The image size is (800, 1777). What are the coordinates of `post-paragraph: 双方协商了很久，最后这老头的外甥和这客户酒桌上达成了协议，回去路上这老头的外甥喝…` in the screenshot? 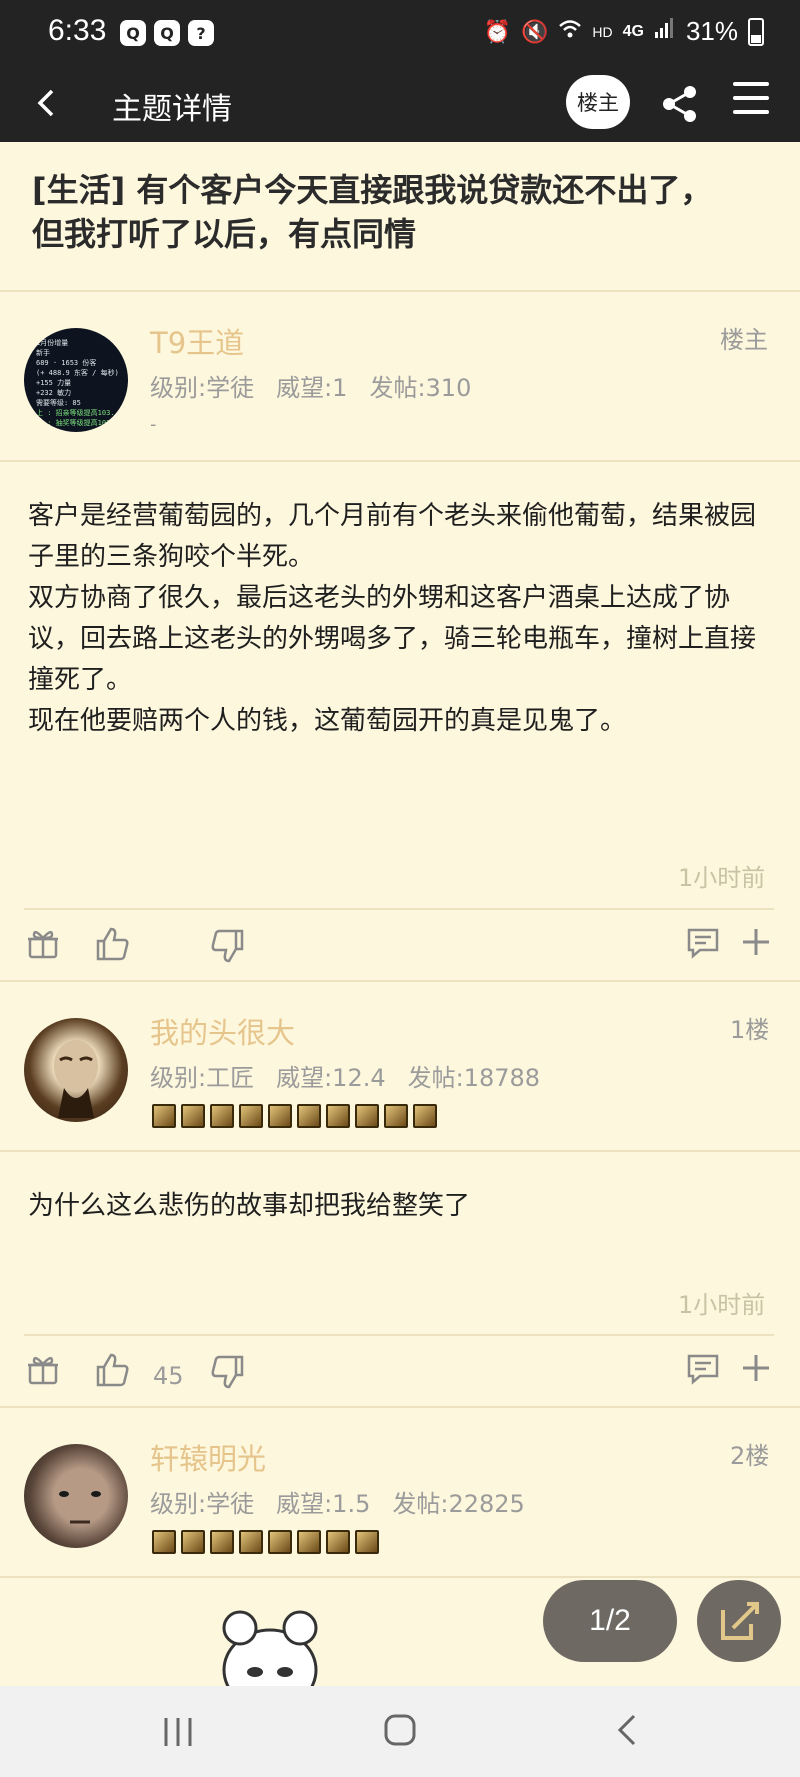 It's located at (392, 639).